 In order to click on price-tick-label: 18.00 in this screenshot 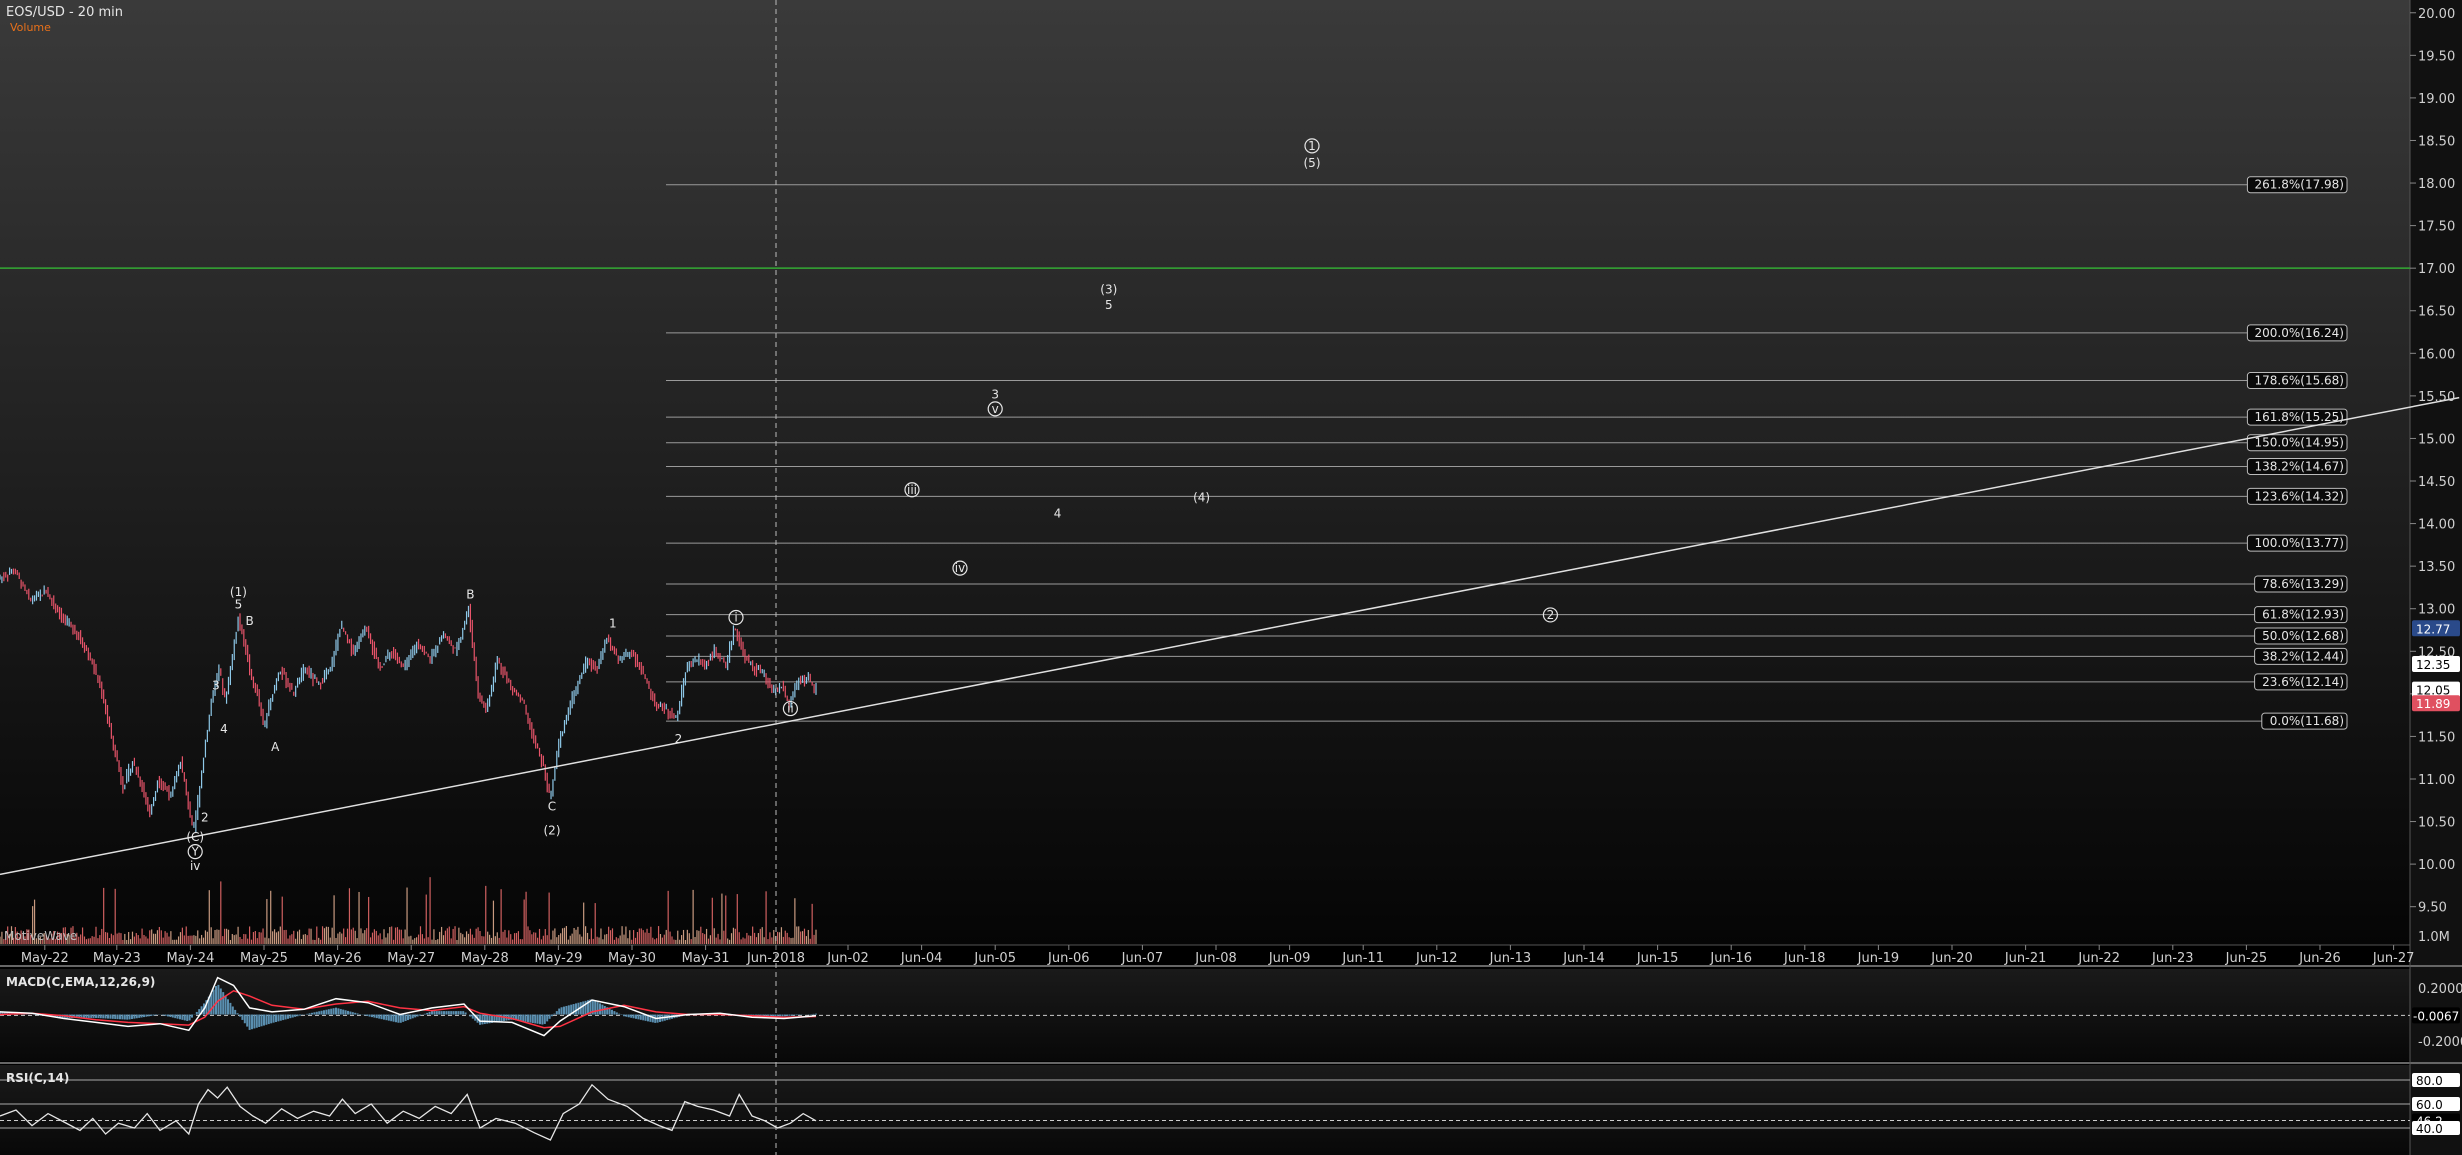, I will do `click(2436, 184)`.